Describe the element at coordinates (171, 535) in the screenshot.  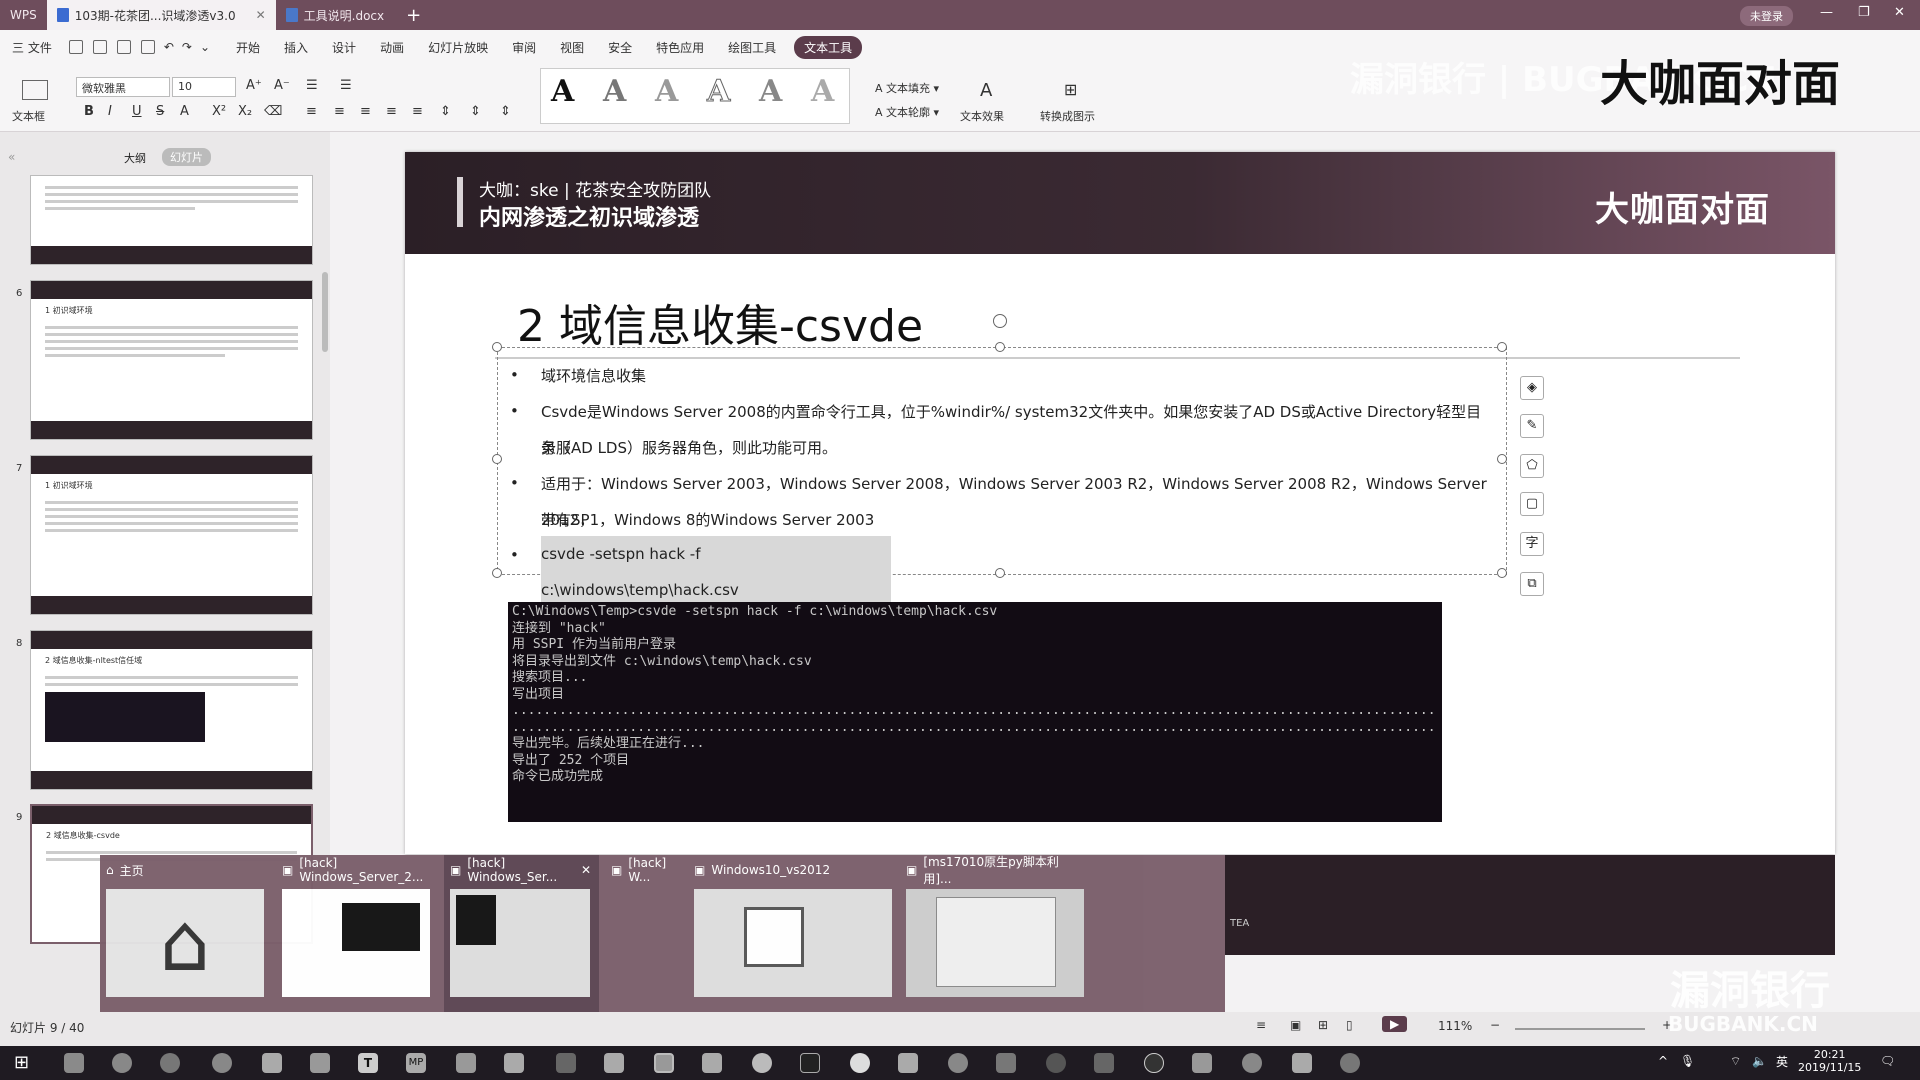
I see `slide-thumbnail-7: 1 初识域环境` at that location.